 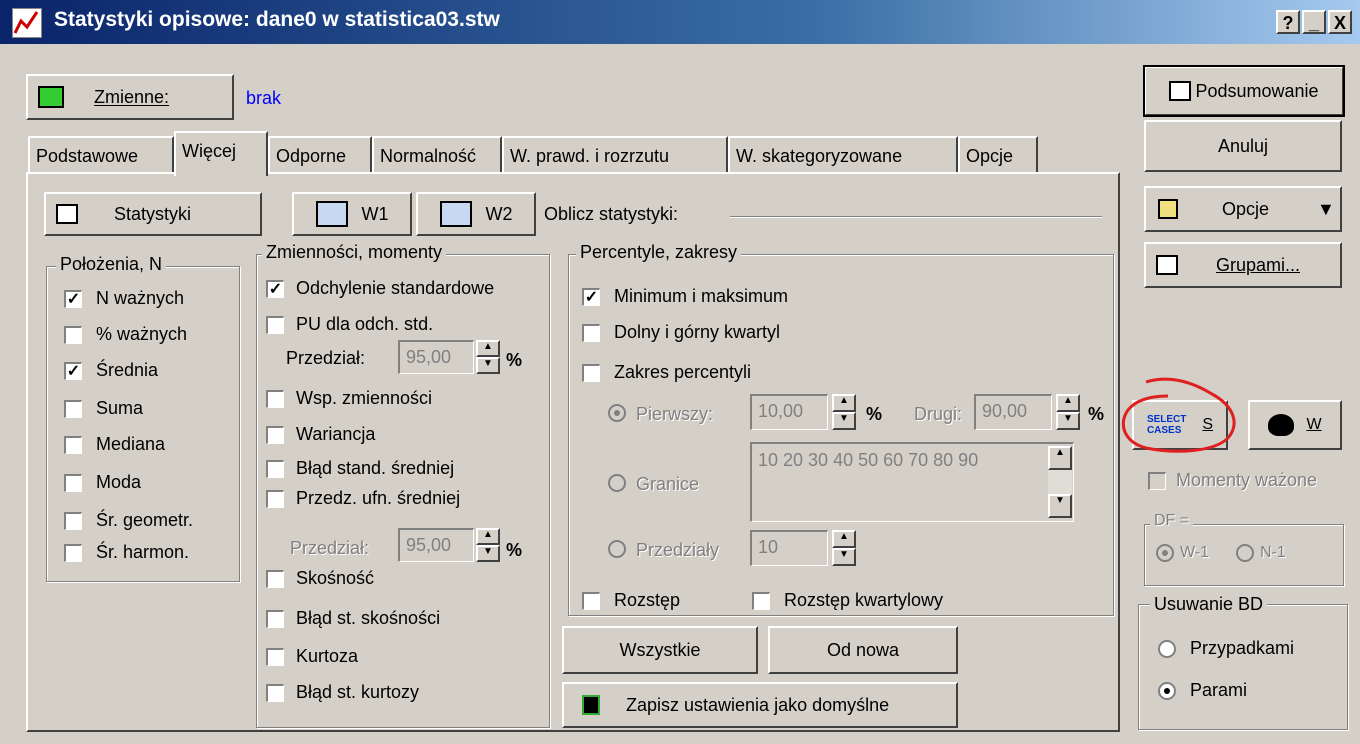 What do you see at coordinates (101, 154) in the screenshot?
I see `tab-podstawowe: Podstawowe` at bounding box center [101, 154].